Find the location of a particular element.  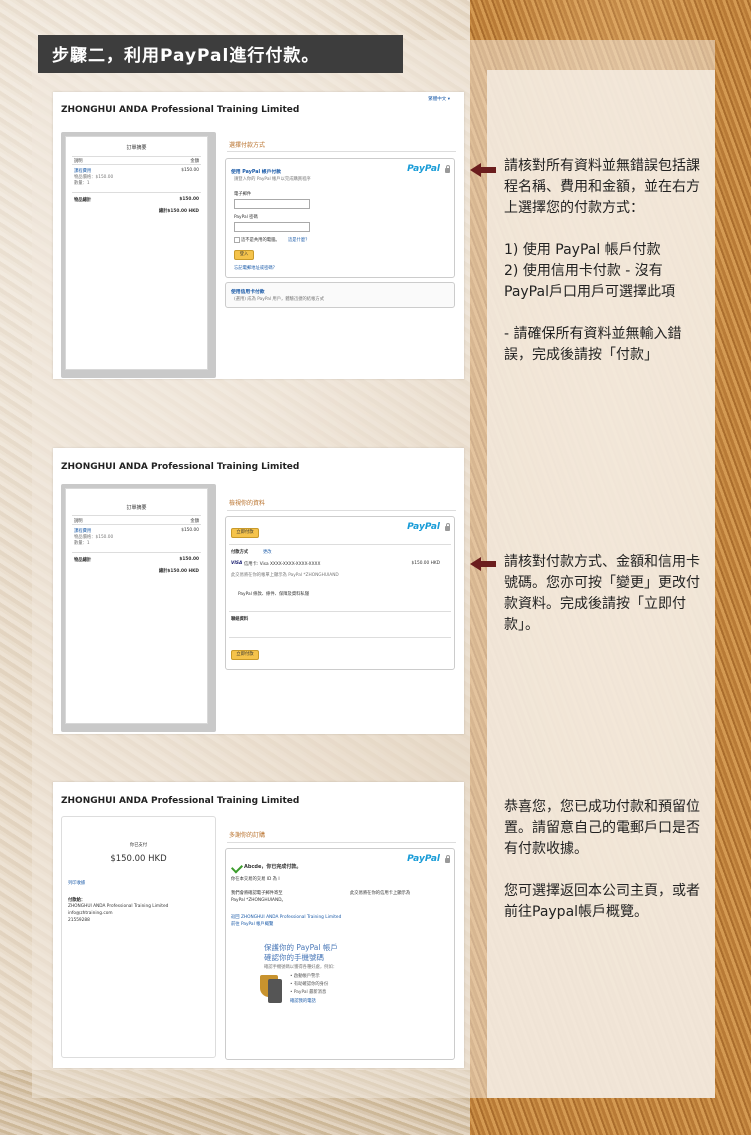

pay-now-button: 立即付款 is located at coordinates (245, 655).